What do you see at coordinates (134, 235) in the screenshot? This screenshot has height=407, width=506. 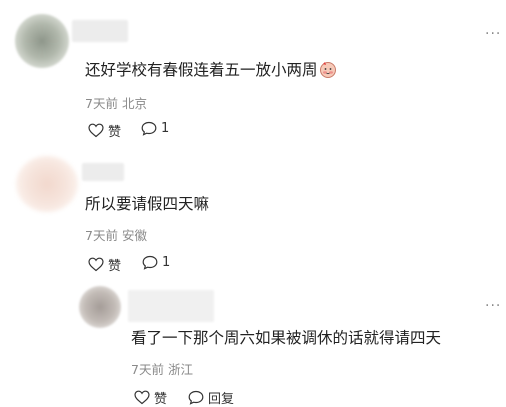 I see `comment-location: 安徽` at bounding box center [134, 235].